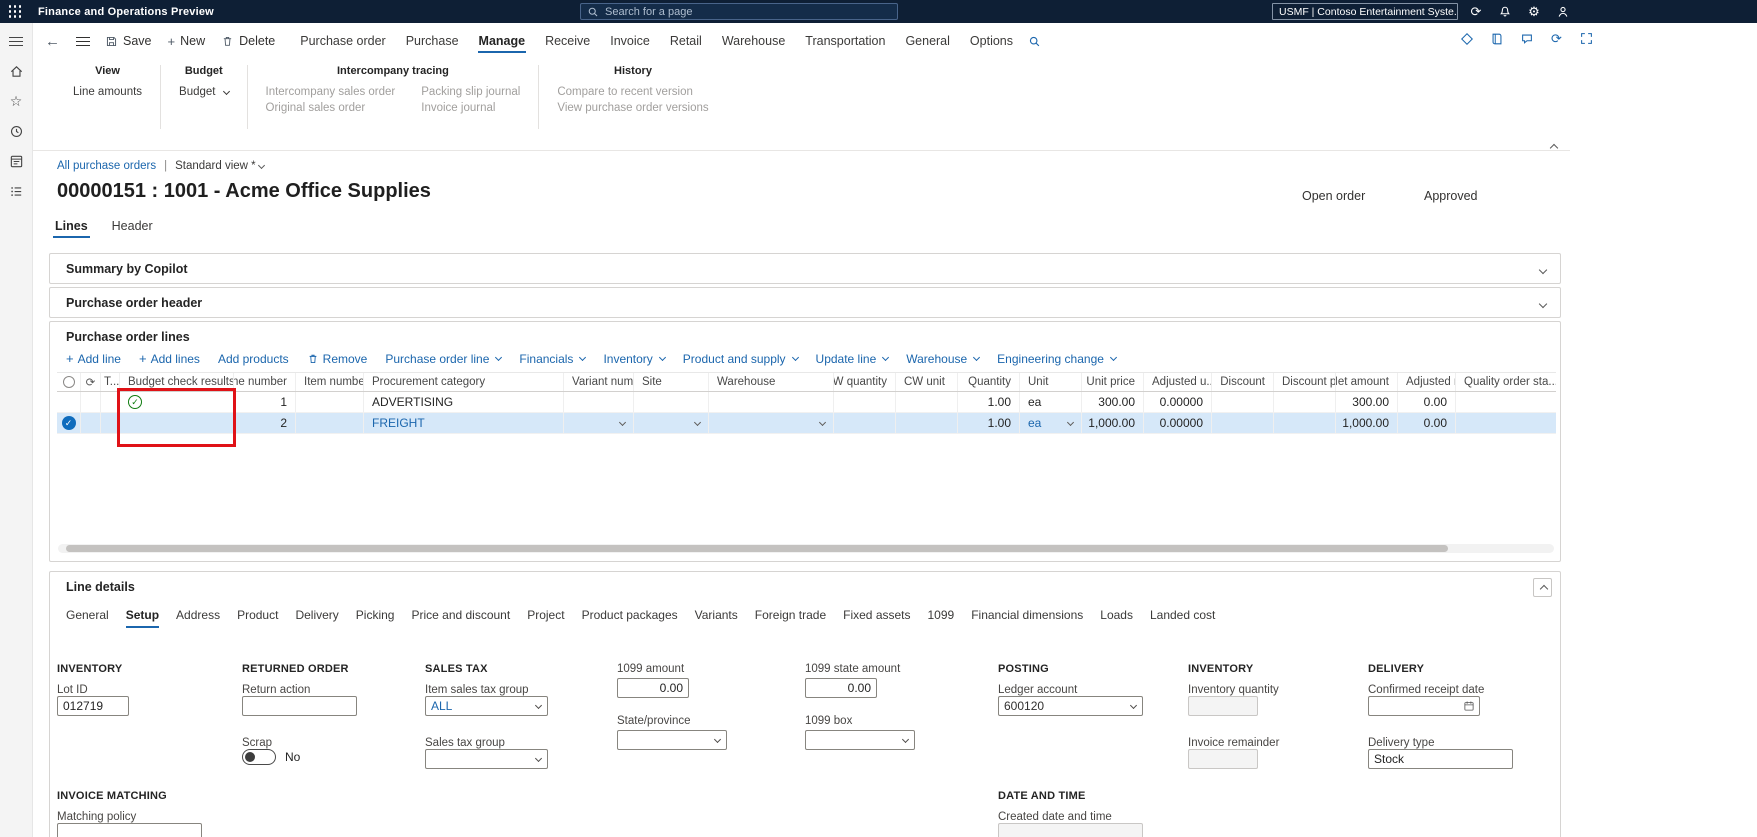  Describe the element at coordinates (943, 359) in the screenshot. I see `menu-warehouse: Warehouse` at that location.